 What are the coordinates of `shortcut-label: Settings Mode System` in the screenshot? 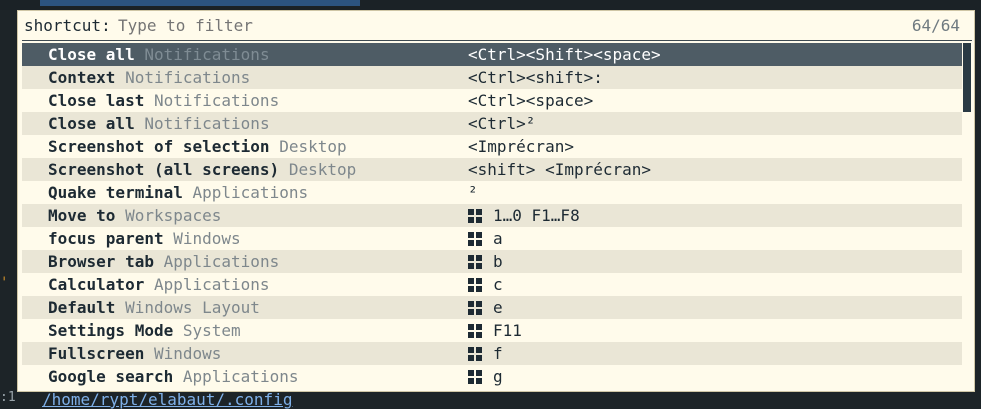 It's located at (144, 330).